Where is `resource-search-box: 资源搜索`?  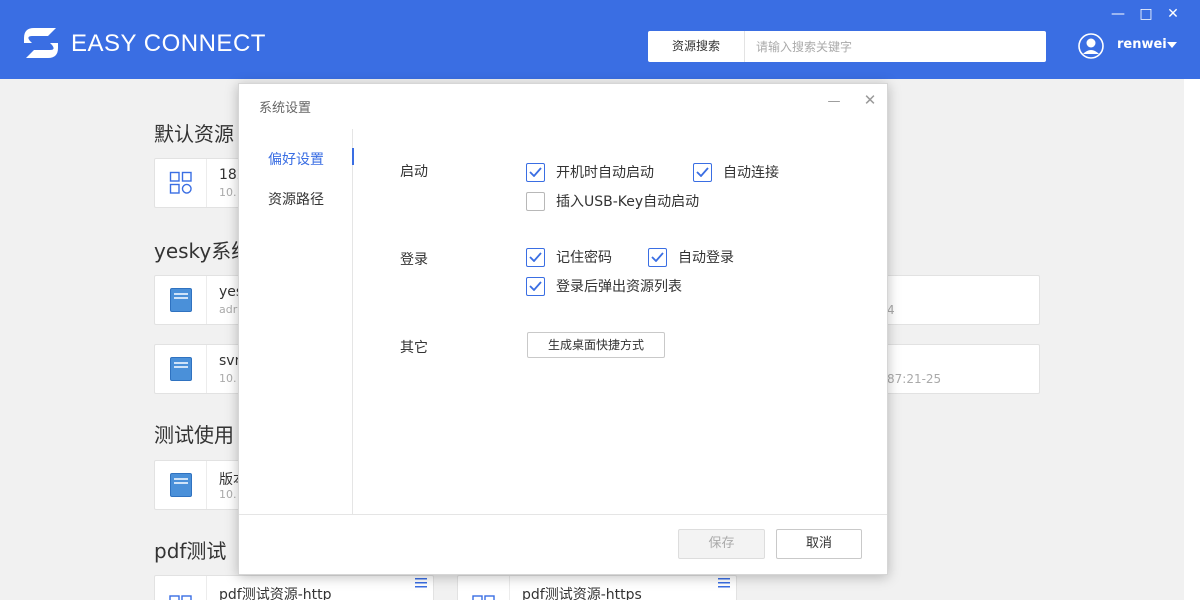
resource-search-box: 资源搜索 is located at coordinates (847, 46).